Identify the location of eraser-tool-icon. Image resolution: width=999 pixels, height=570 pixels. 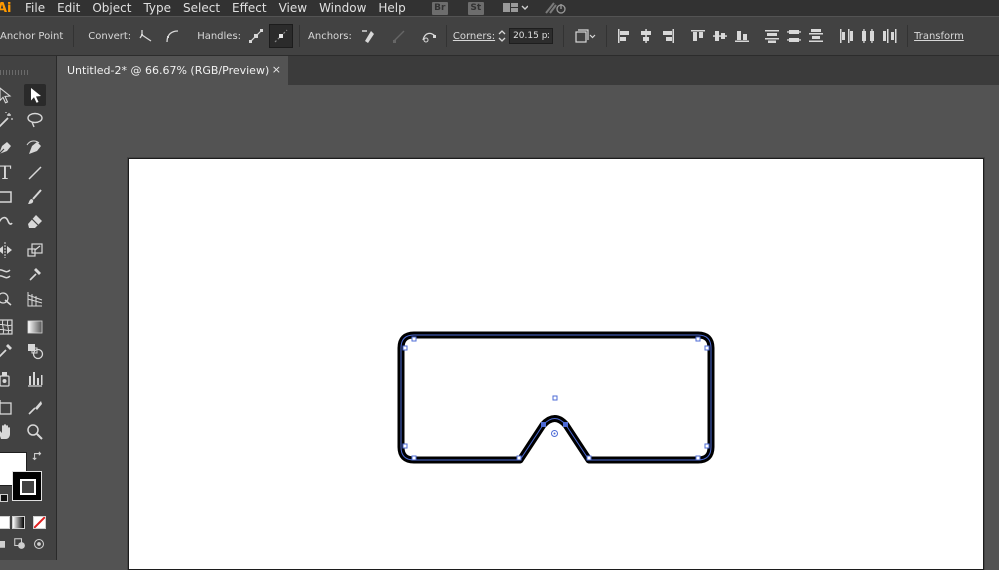
(35, 222).